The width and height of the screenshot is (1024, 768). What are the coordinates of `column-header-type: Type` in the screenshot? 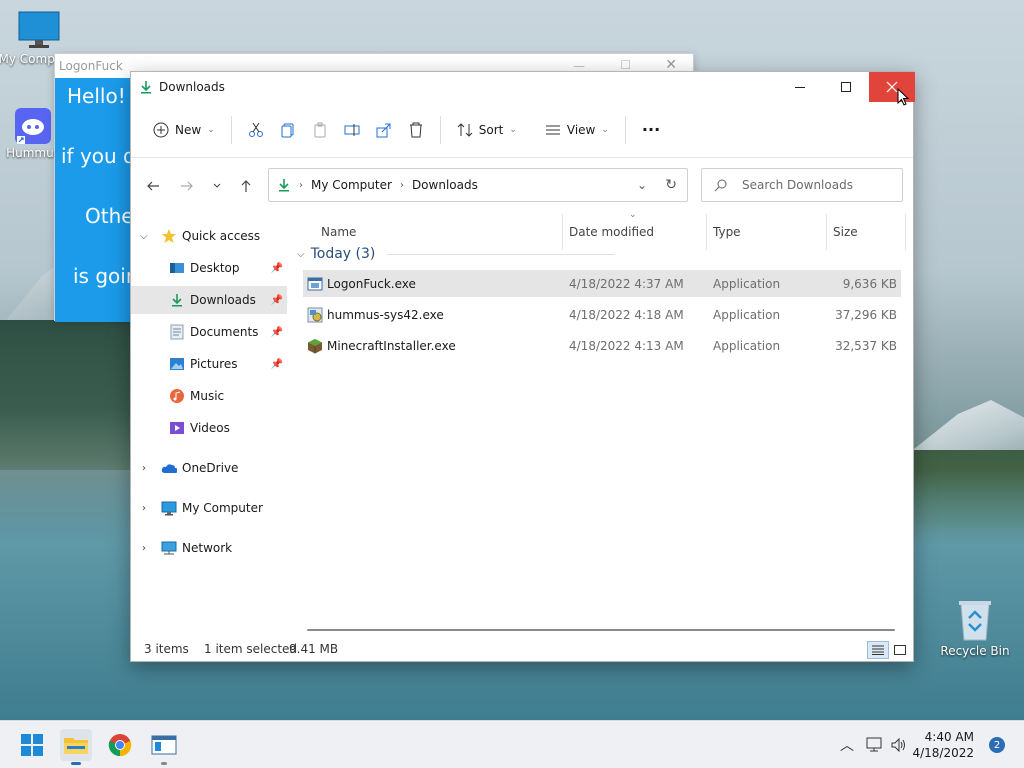 It's located at (727, 232).